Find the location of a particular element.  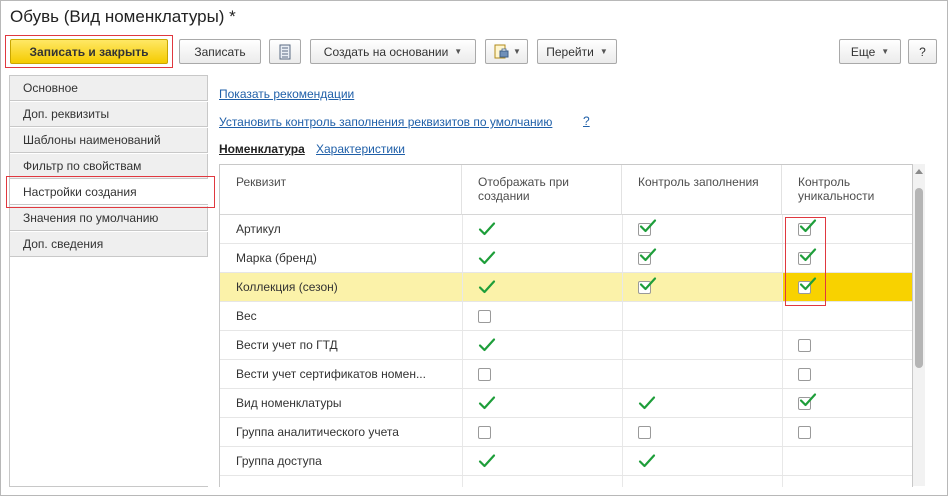

list-report-button is located at coordinates (285, 51).